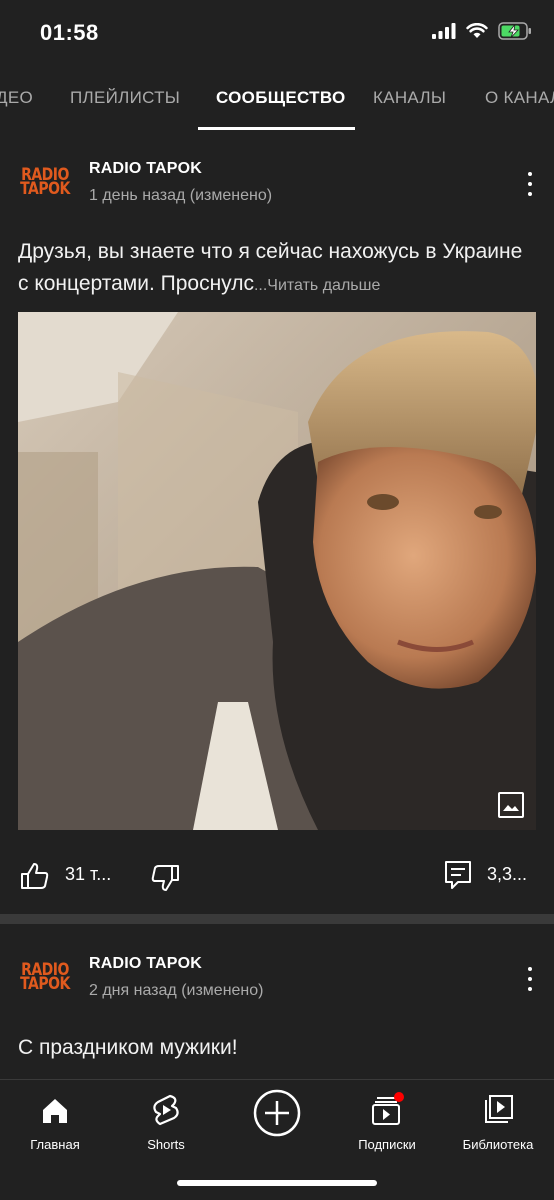 This screenshot has height=1200, width=554. What do you see at coordinates (16, 98) in the screenshot?
I see `tab-videos: ДЕО` at bounding box center [16, 98].